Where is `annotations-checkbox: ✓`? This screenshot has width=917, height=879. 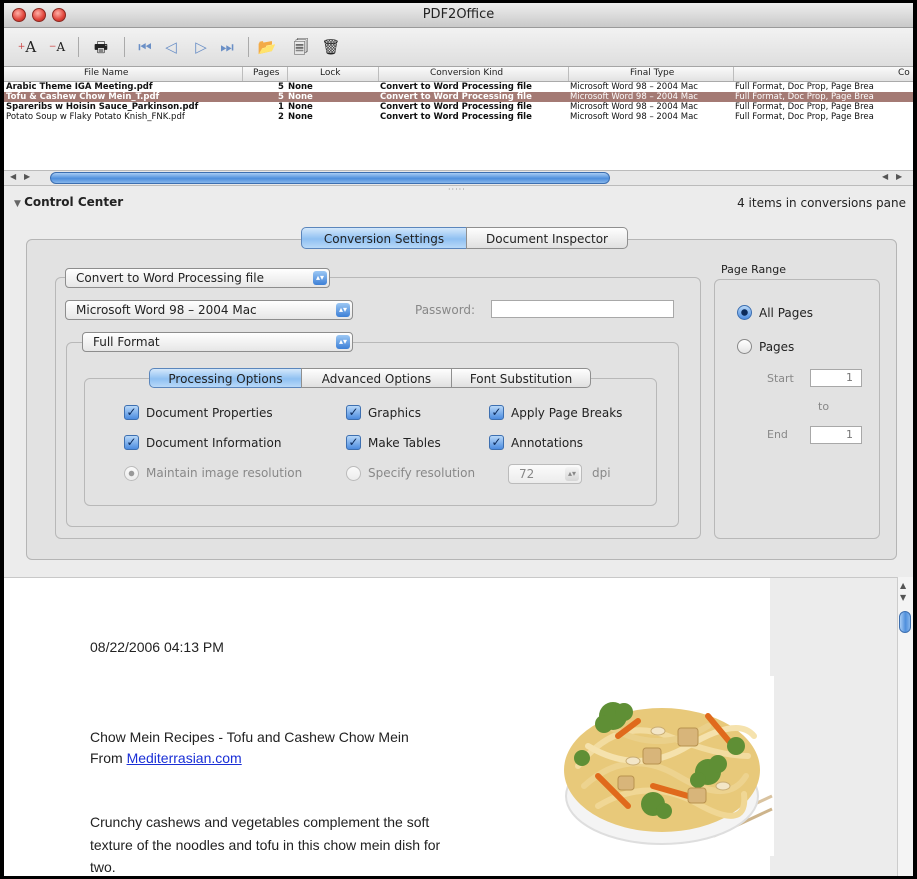 annotations-checkbox: ✓ is located at coordinates (496, 442).